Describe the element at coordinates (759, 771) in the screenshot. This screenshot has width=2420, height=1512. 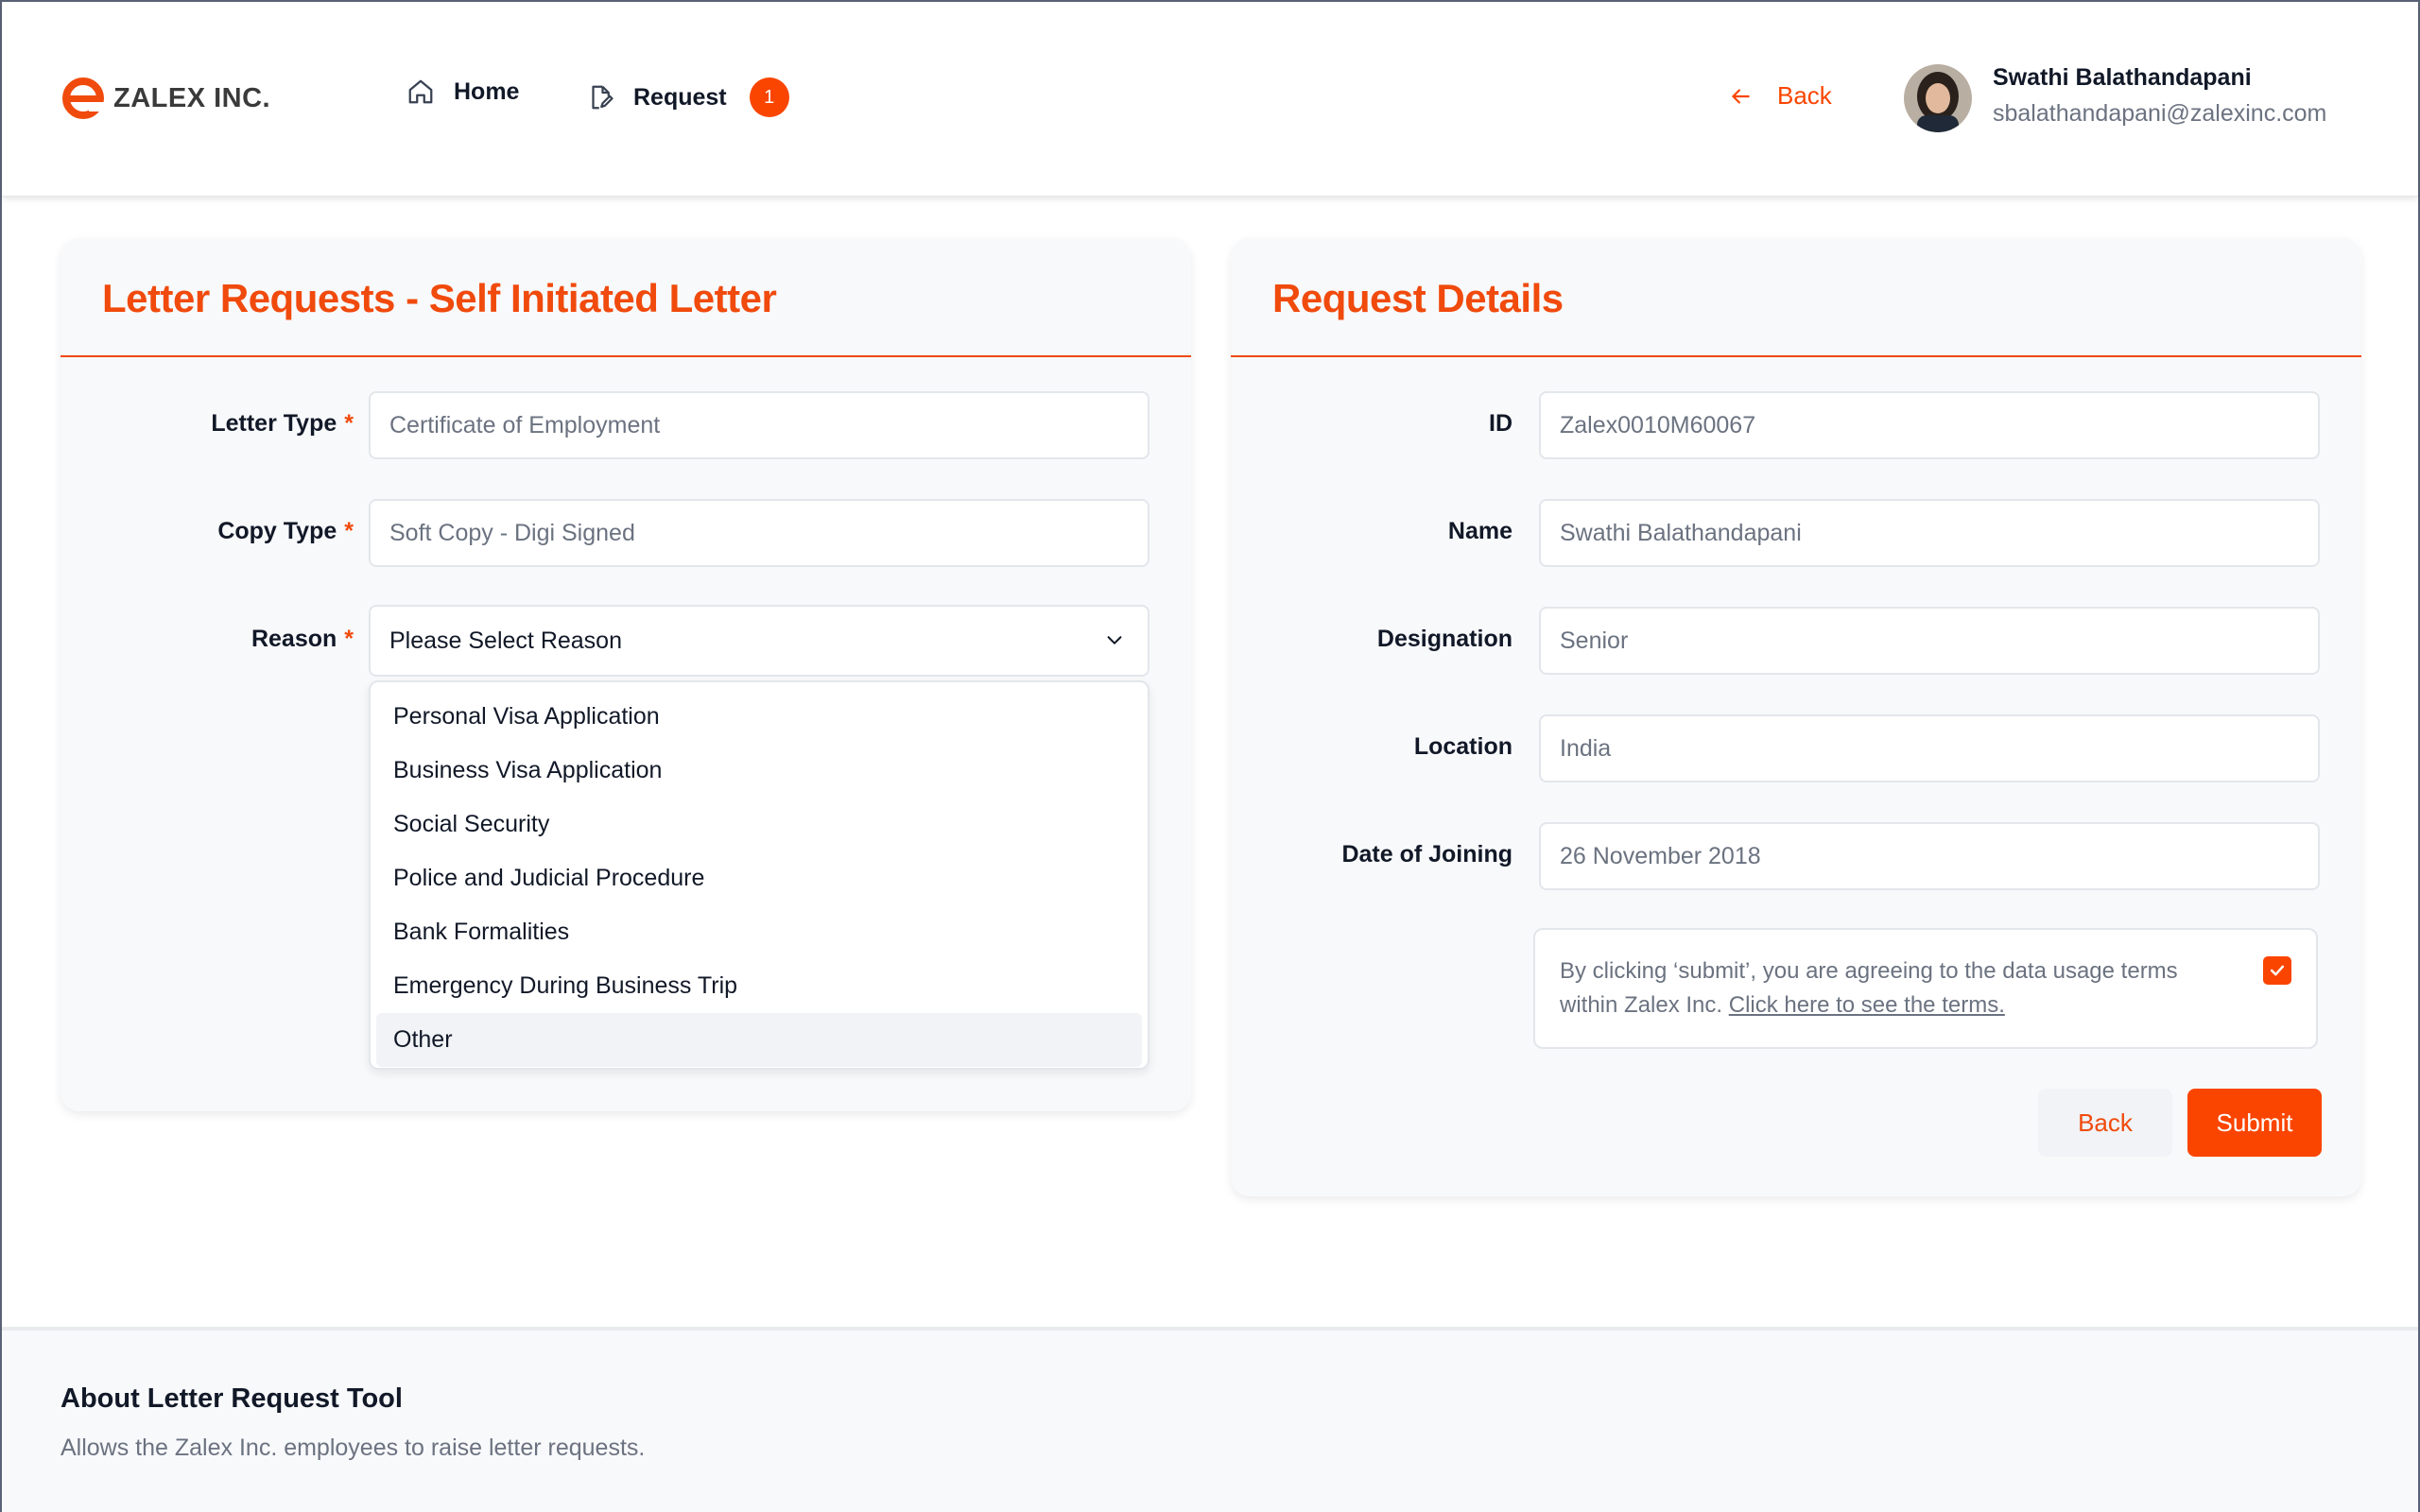
I see `reason-option: Business Visa Application` at that location.